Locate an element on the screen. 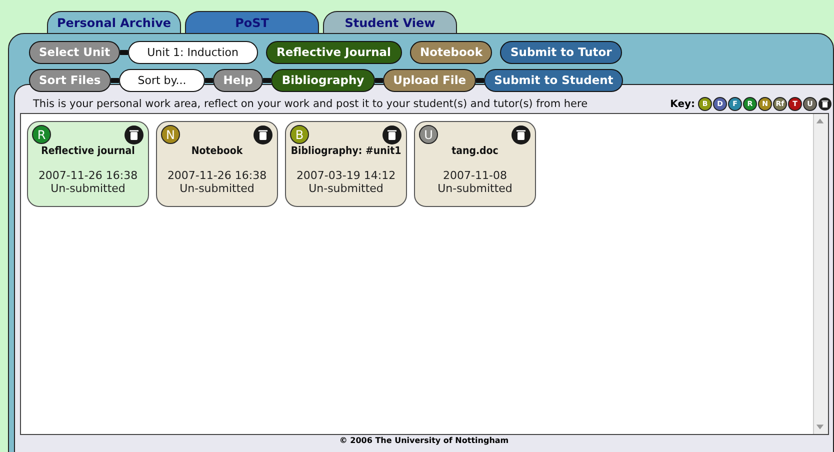 This screenshot has width=834, height=452. toolbar-button: Bibliography is located at coordinates (323, 80).